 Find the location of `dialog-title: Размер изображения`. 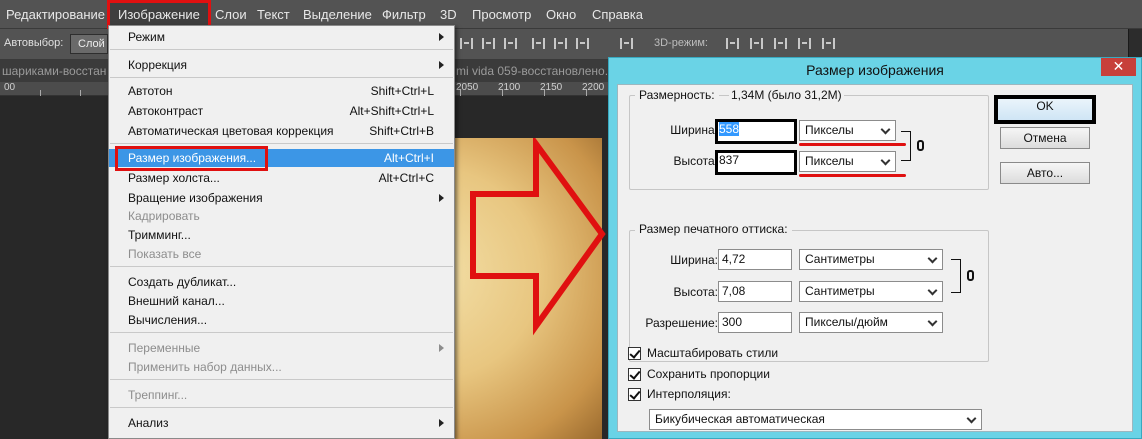

dialog-title: Размер изображения is located at coordinates (875, 70).